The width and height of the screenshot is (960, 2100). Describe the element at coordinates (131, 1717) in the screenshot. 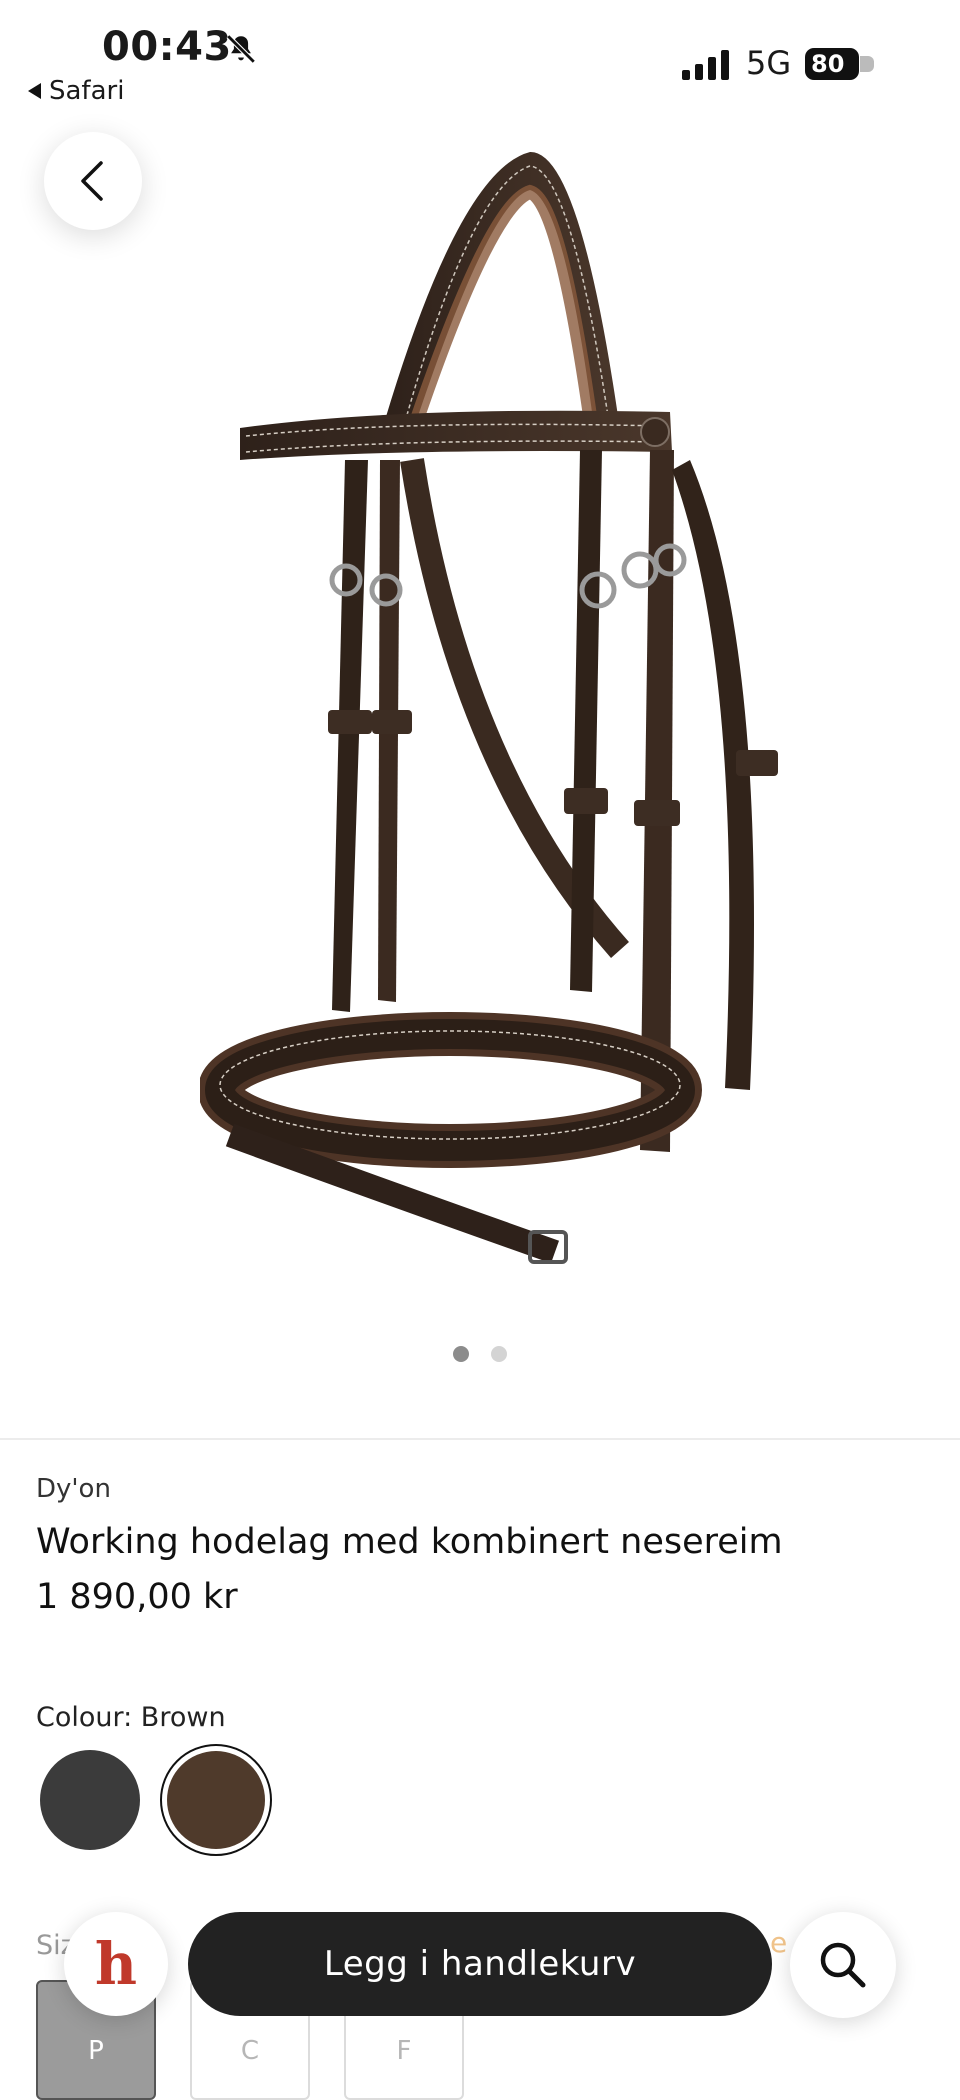

I see `colour-label: Colour: Brown` at that location.